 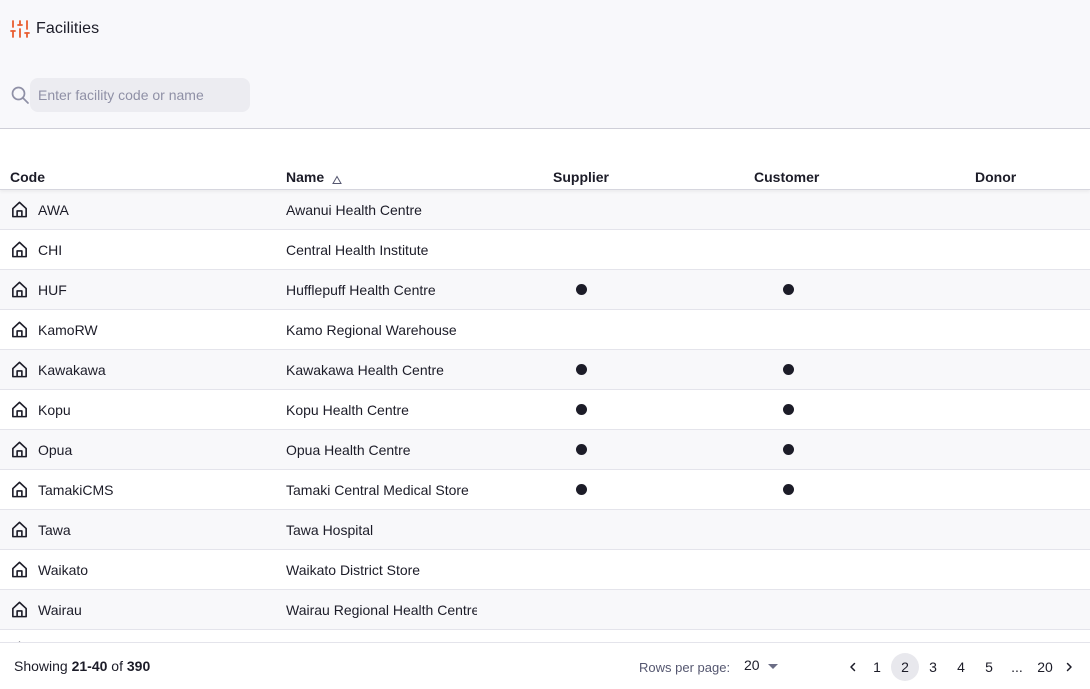 What do you see at coordinates (68, 329) in the screenshot?
I see `facility-code: KamoRW` at bounding box center [68, 329].